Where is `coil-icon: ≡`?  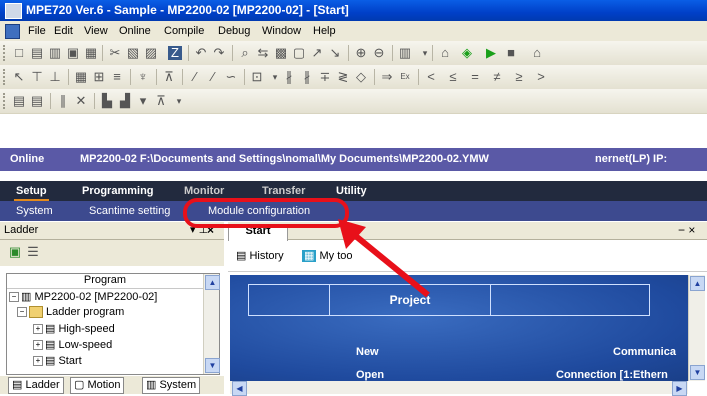
coil-icon: ≡ is located at coordinates (117, 77).